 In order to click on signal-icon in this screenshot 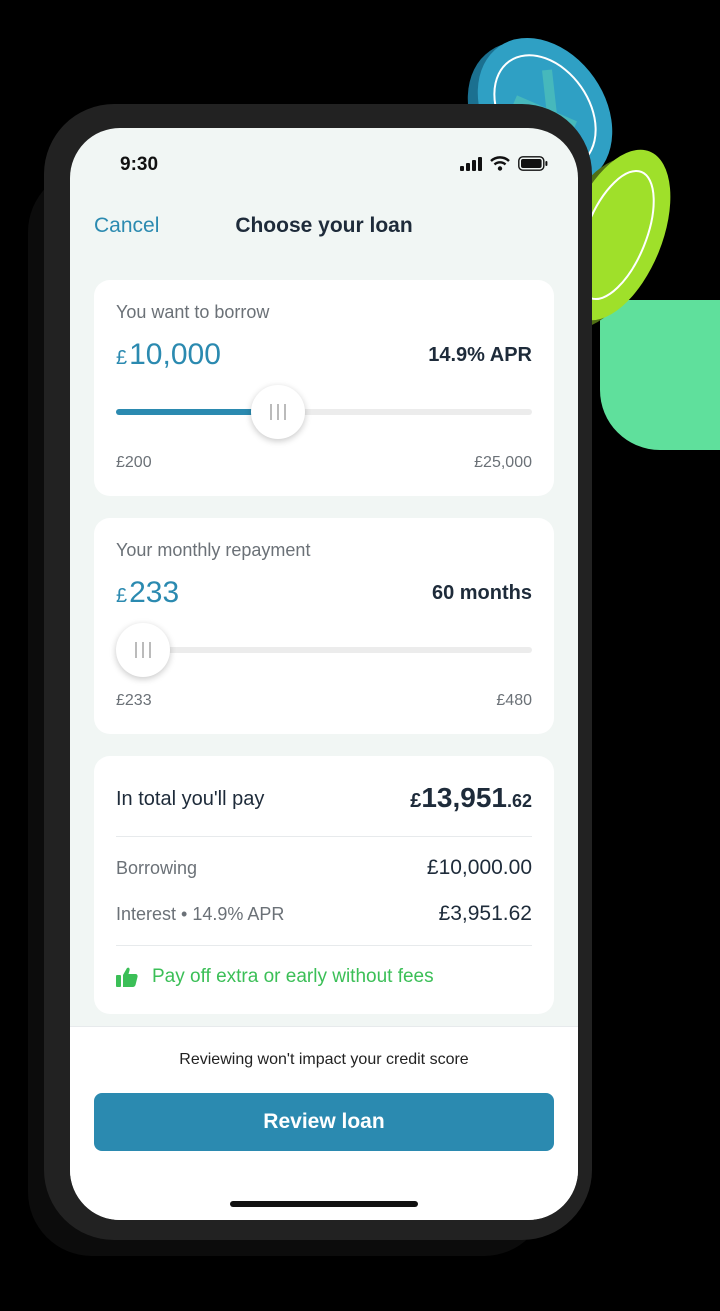, I will do `click(471, 163)`.